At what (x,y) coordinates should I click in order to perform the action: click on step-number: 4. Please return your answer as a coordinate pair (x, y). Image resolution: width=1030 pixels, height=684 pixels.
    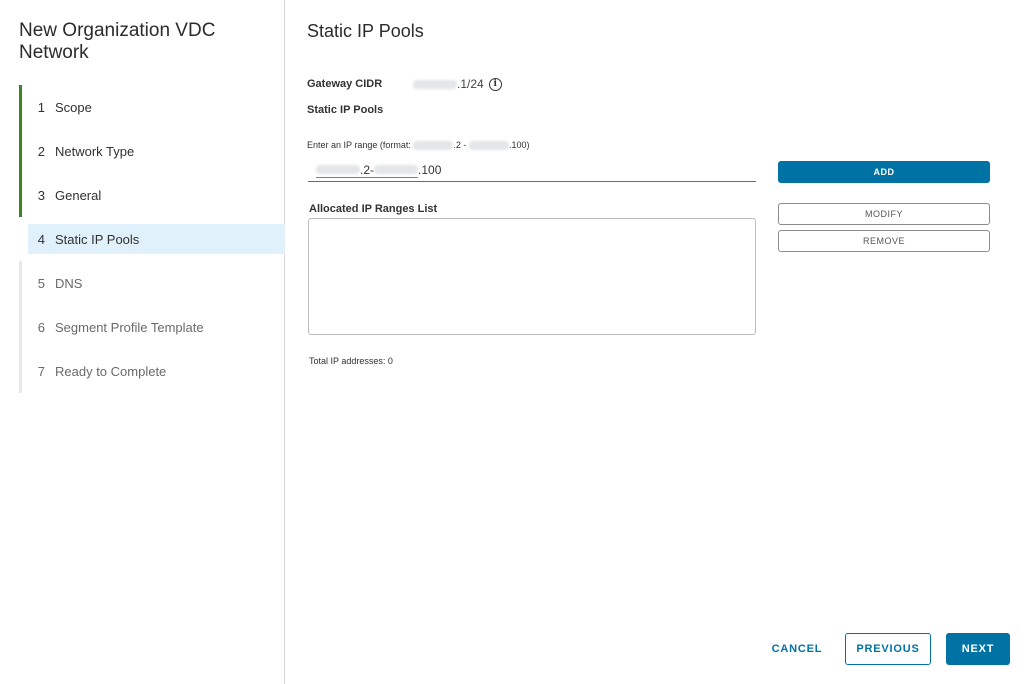
    Looking at the image, I should click on (41, 239).